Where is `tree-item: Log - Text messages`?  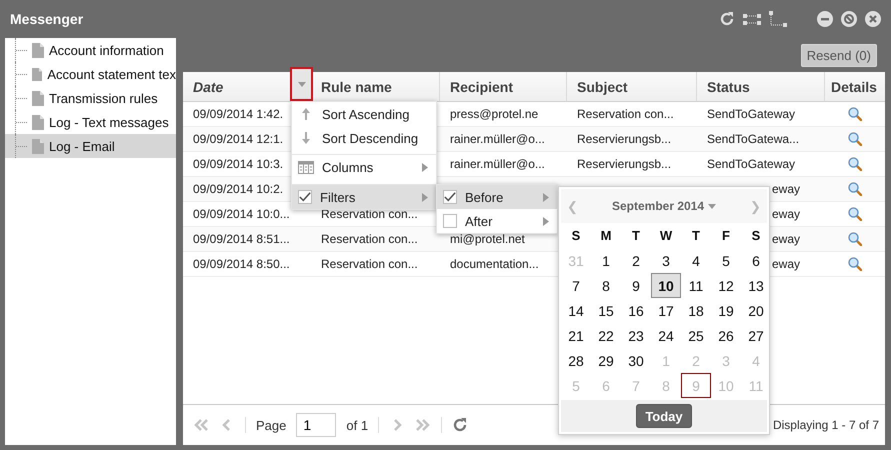 tree-item: Log - Text messages is located at coordinates (90, 122).